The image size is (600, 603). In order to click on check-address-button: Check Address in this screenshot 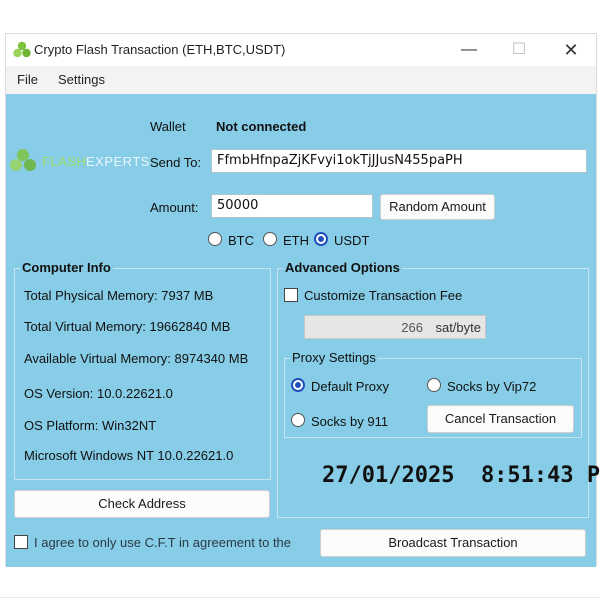, I will do `click(142, 504)`.